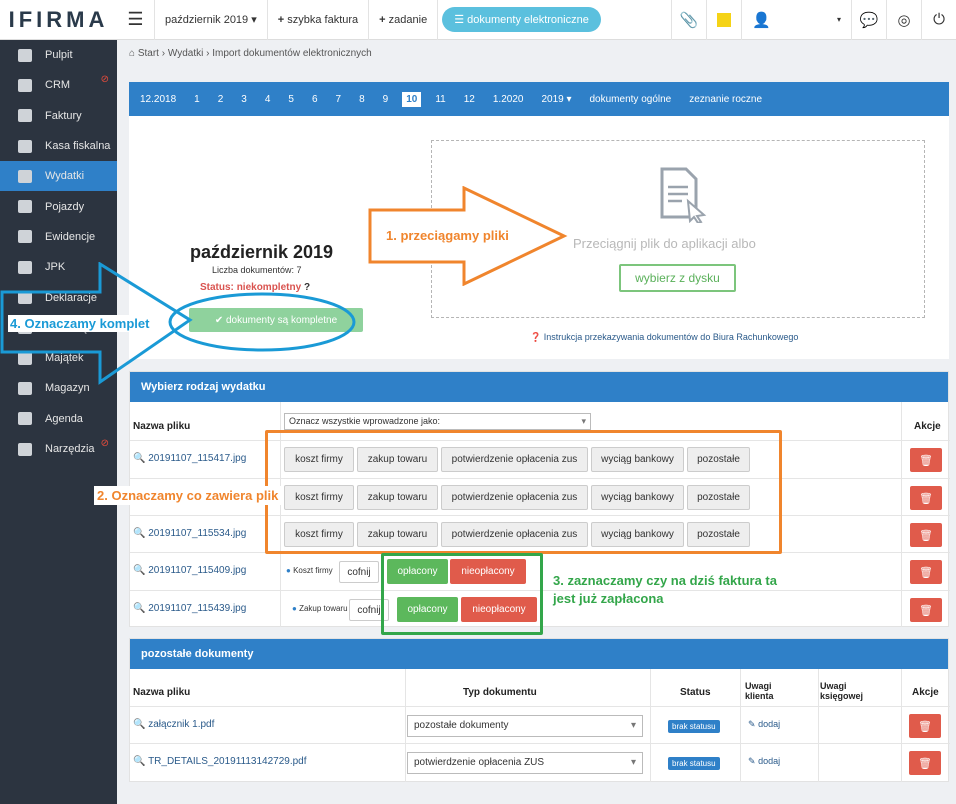 The width and height of the screenshot is (956, 804). I want to click on accountant-notes-header: Uwagi księgowej, so click(842, 691).